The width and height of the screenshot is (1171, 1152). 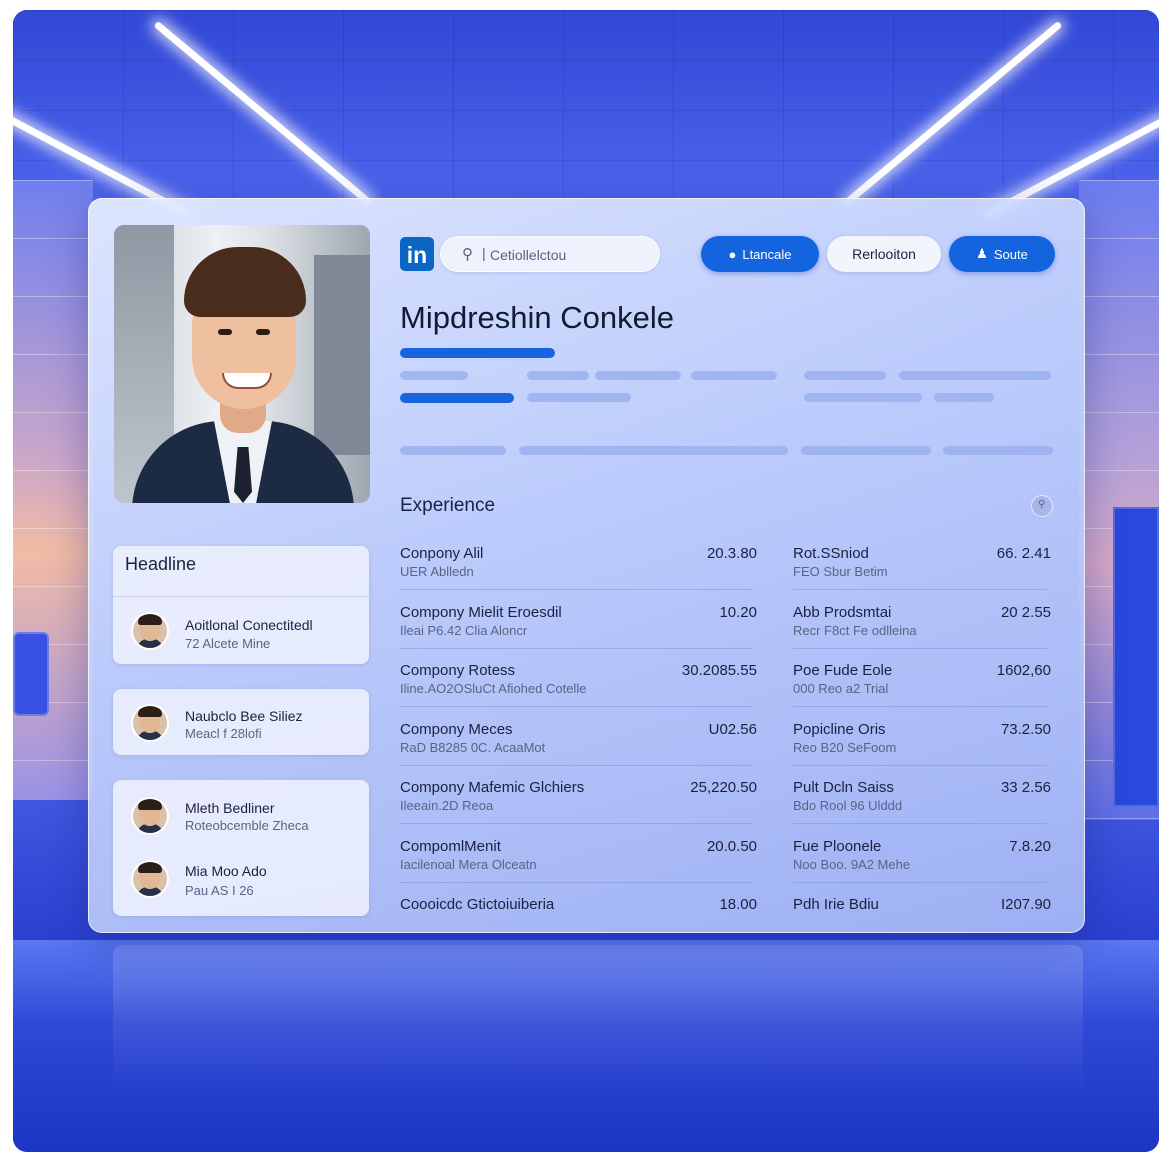 I want to click on experience-company: Coooicdc Gtictoiuiberia, so click(x=477, y=904).